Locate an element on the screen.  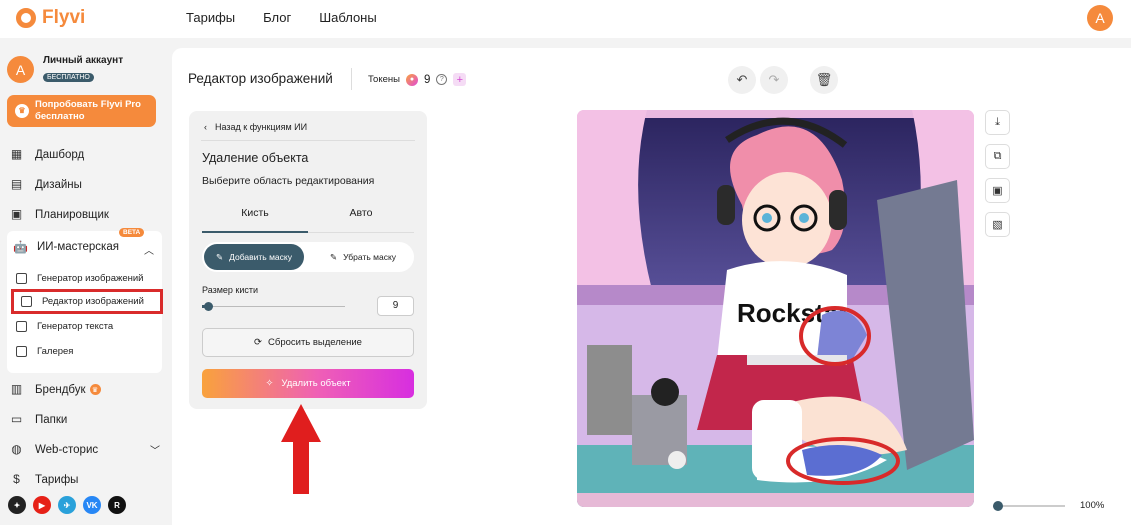
slider-handle is located at coordinates (208, 306).